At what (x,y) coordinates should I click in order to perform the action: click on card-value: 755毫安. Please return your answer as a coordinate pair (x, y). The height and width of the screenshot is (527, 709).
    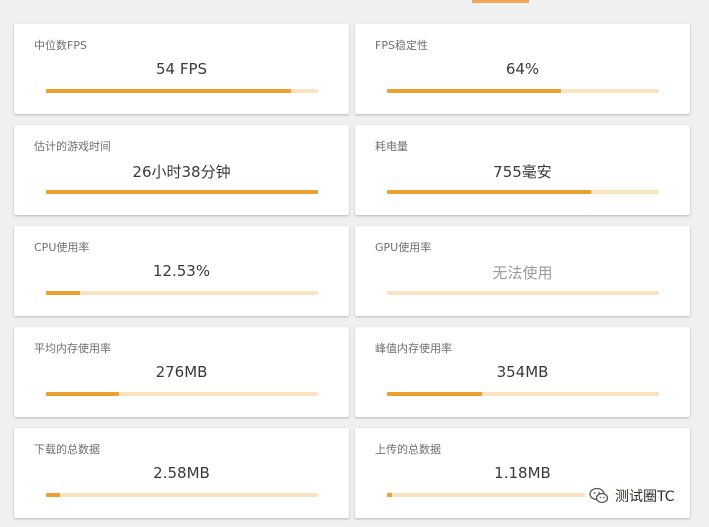
    Looking at the image, I should click on (522, 172).